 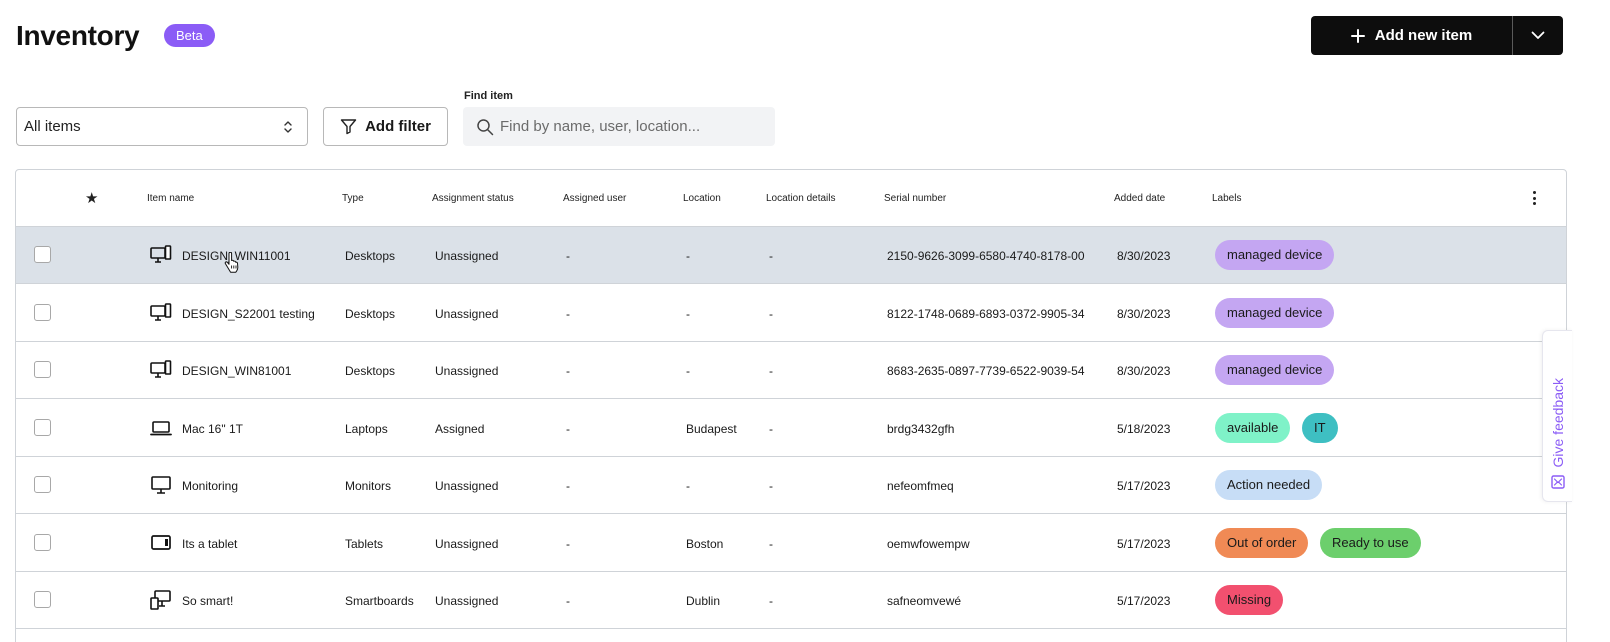 What do you see at coordinates (91, 198) in the screenshot?
I see `star-column-icon: ★` at bounding box center [91, 198].